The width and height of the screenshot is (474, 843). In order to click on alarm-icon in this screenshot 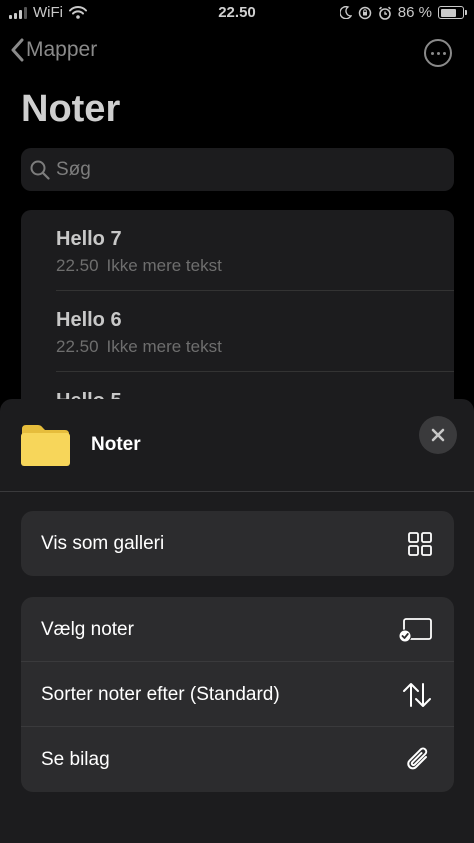, I will do `click(384, 13)`.